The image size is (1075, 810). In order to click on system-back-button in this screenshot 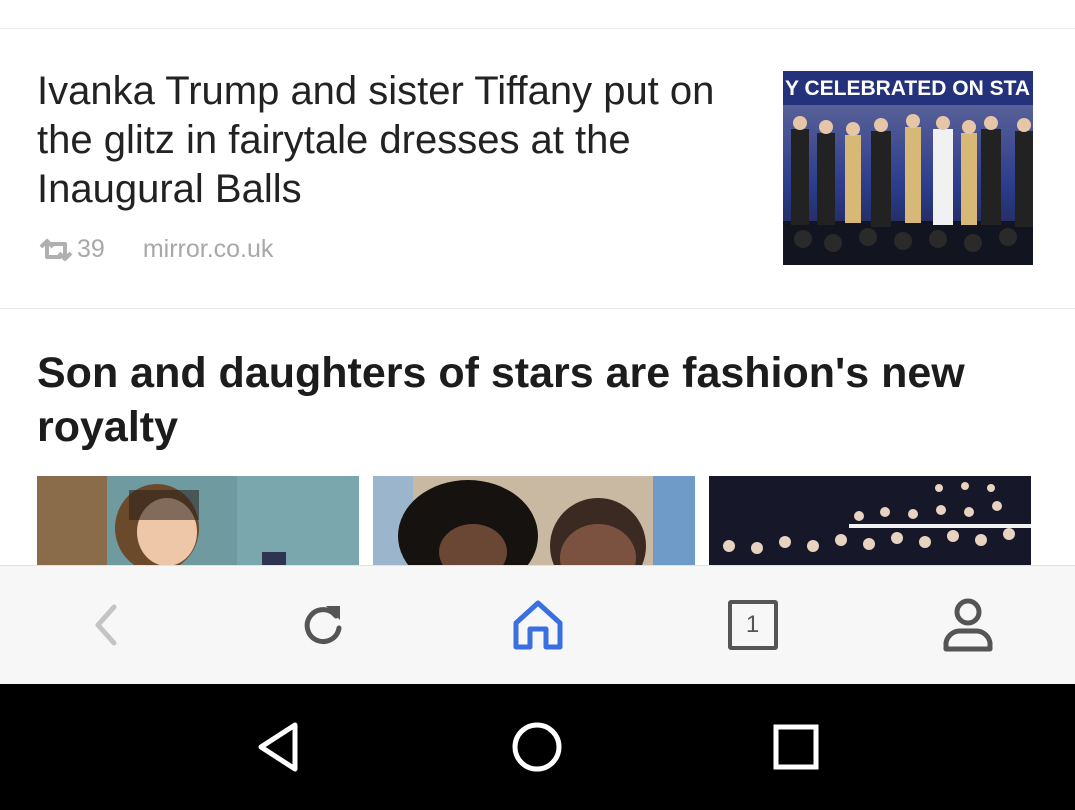, I will do `click(279, 747)`.